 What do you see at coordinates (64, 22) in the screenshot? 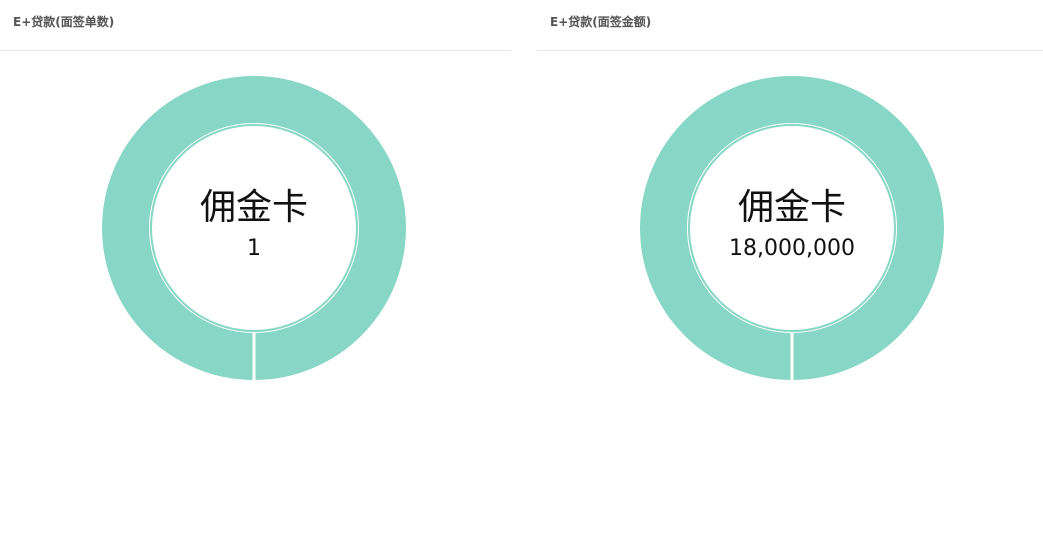
I see `panel-title: E+贷款(面签单数)` at bounding box center [64, 22].